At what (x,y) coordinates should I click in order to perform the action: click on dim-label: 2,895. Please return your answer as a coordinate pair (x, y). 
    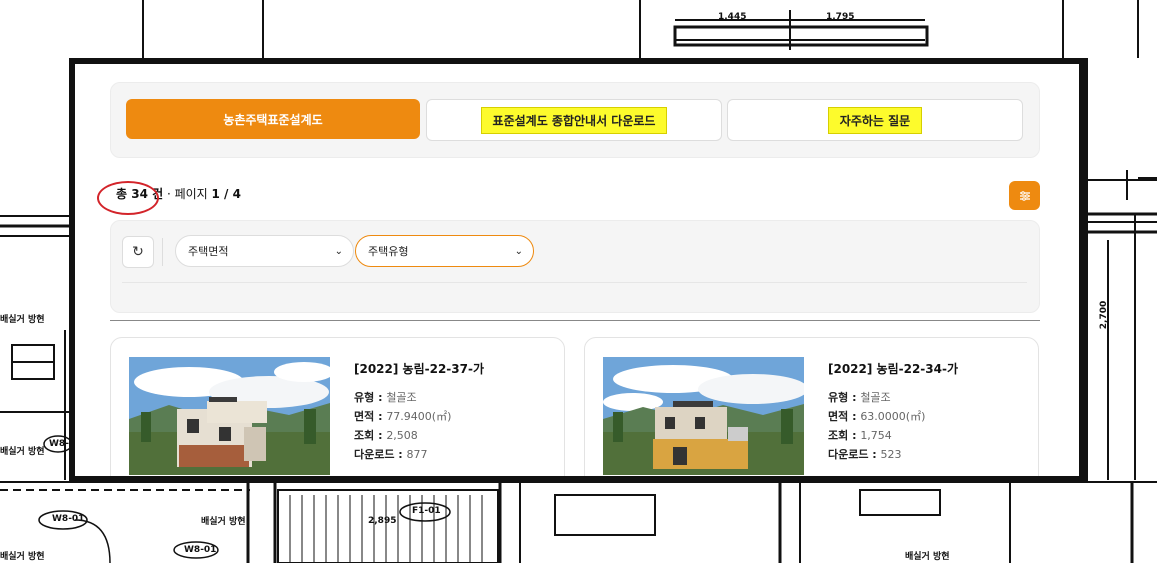
    Looking at the image, I should click on (382, 521).